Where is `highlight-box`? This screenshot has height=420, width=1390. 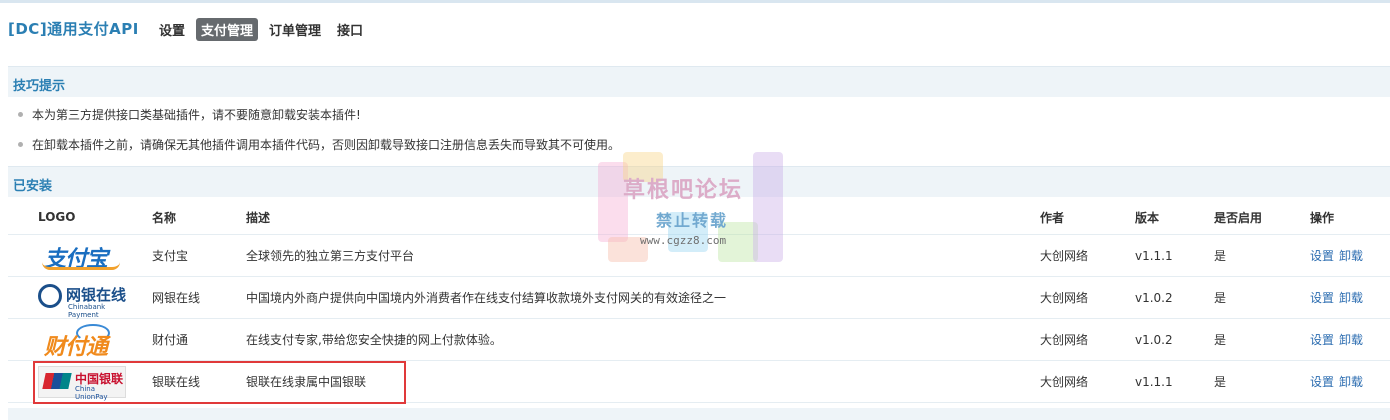 highlight-box is located at coordinates (219, 382).